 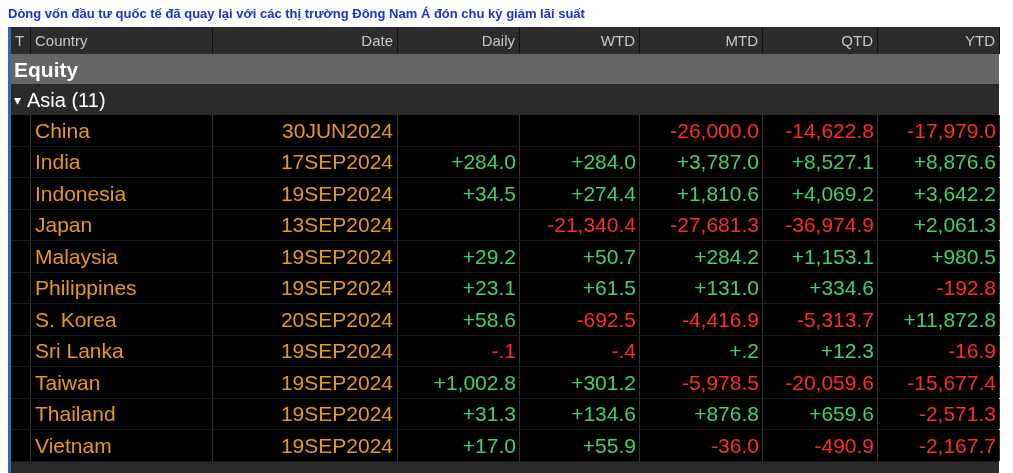 What do you see at coordinates (714, 130) in the screenshot?
I see `value-cell: -26,000.0` at bounding box center [714, 130].